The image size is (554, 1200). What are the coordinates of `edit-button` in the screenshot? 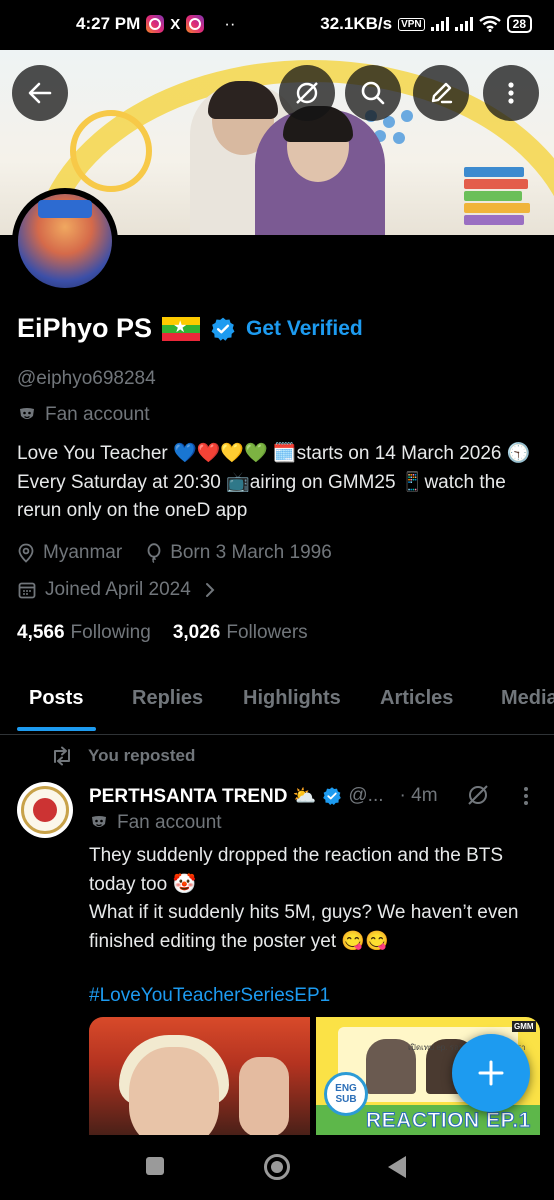 It's located at (441, 93).